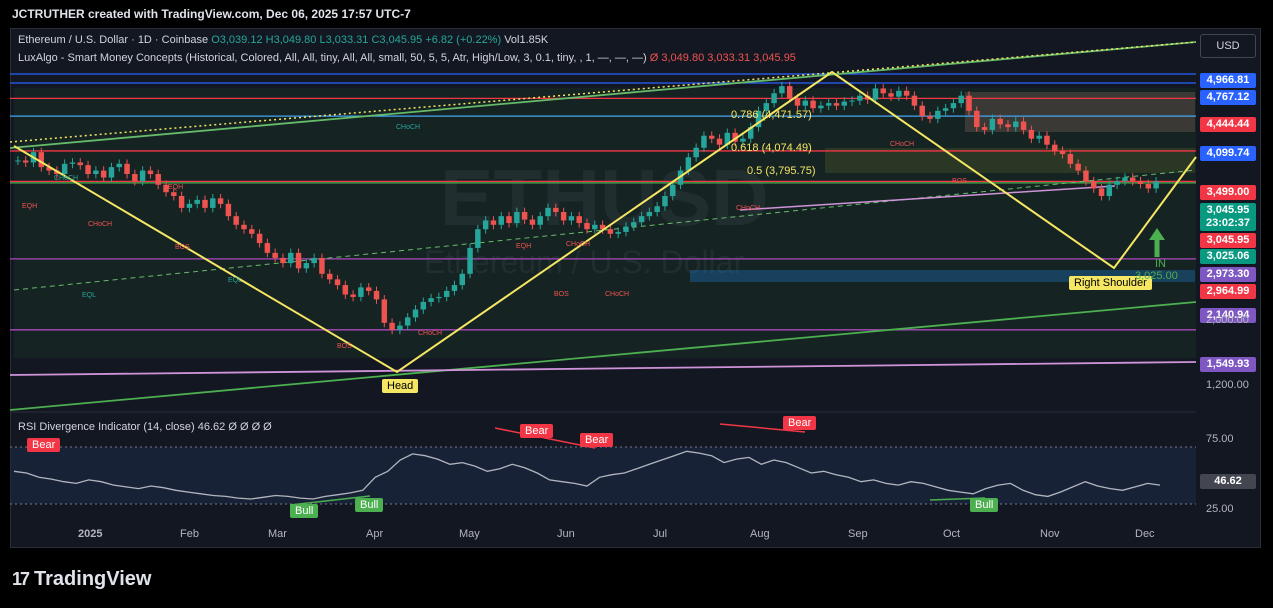  What do you see at coordinates (344, 40) in the screenshot?
I see `legend-low: L3,033.31` at bounding box center [344, 40].